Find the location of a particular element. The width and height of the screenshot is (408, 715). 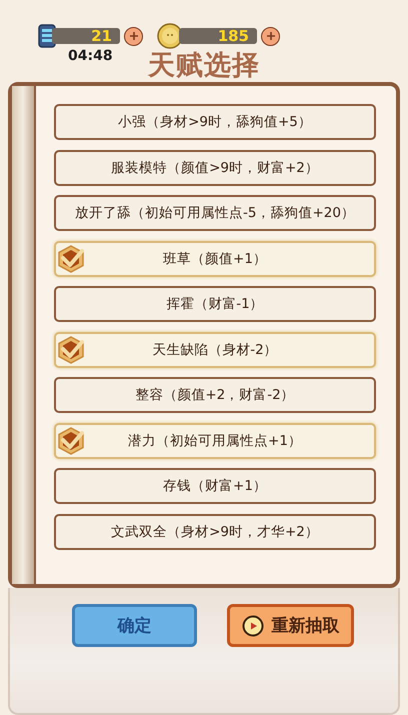

energy-count: 21 is located at coordinates (101, 36).